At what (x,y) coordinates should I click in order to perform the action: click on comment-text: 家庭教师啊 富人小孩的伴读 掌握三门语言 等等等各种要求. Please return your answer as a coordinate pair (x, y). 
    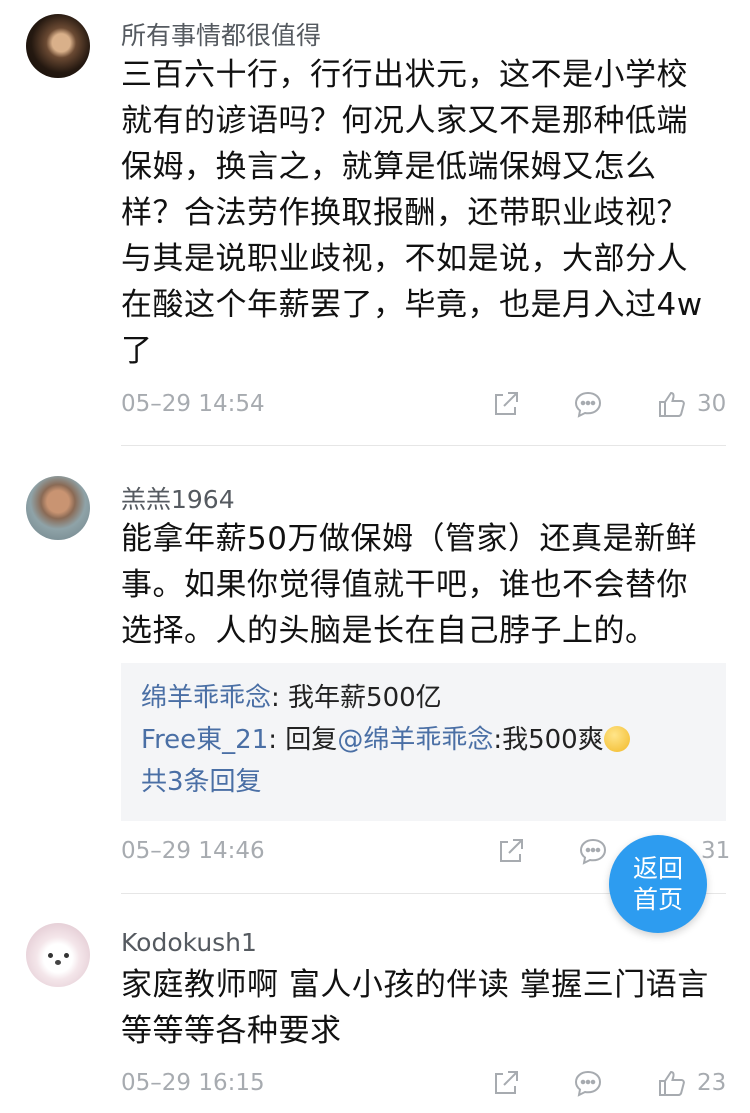
    Looking at the image, I should click on (421, 1008).